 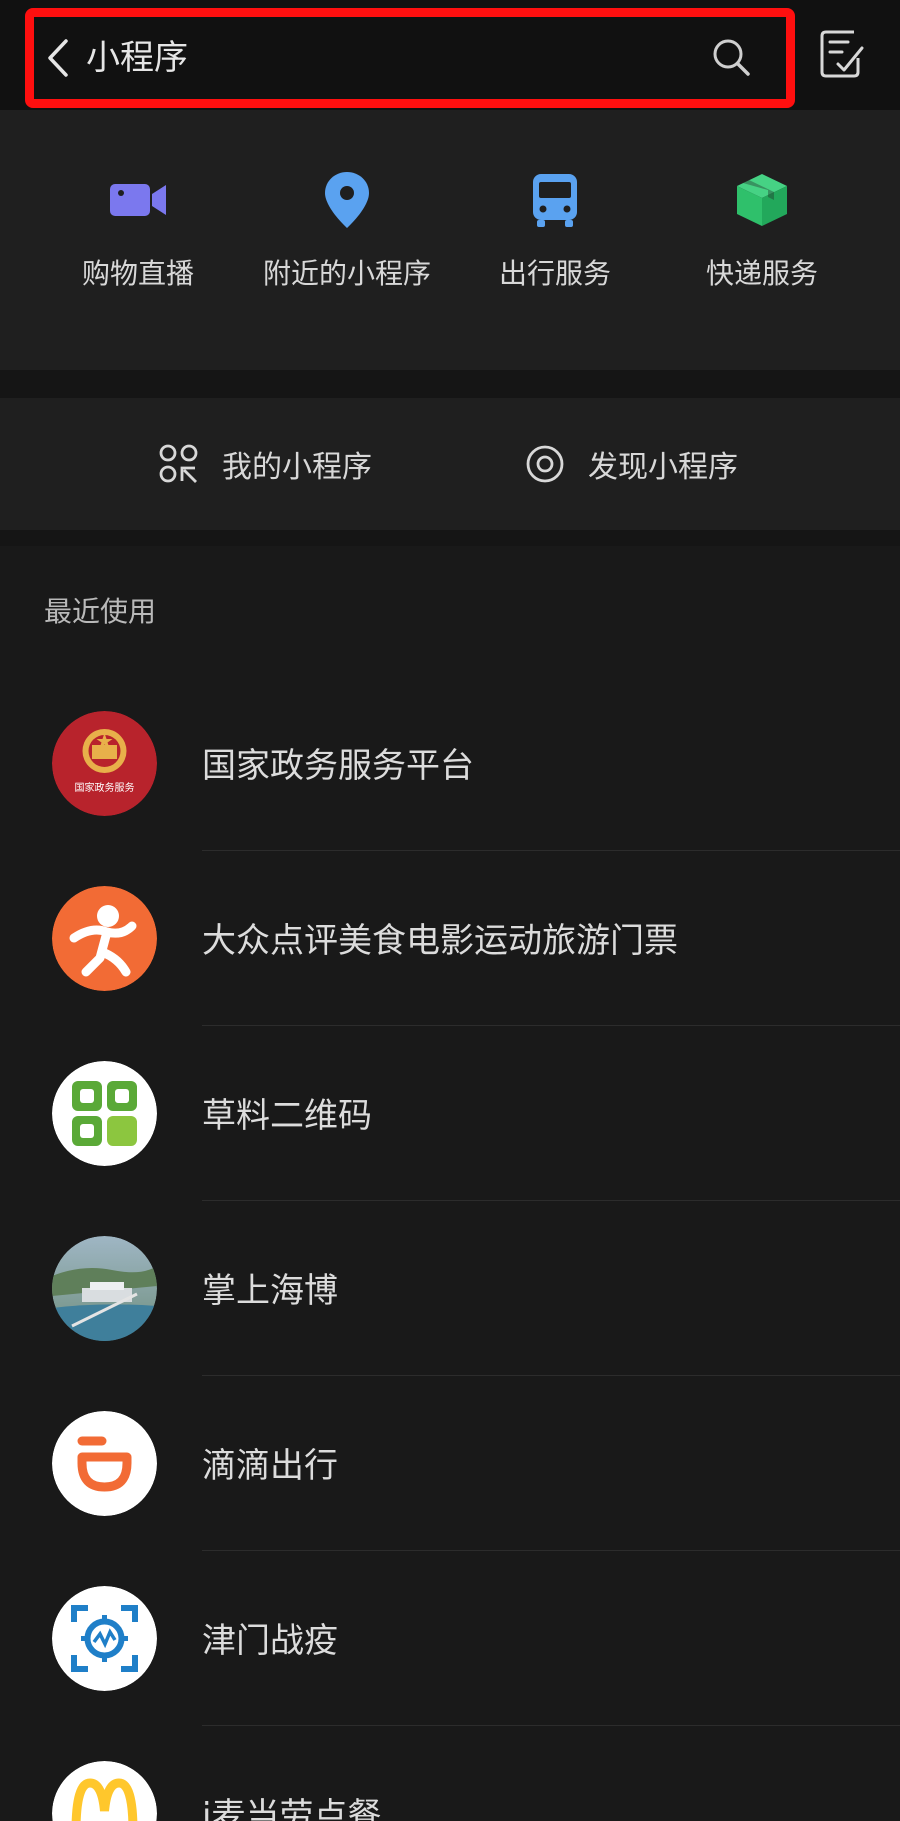 I want to click on my-mini-programs-button: 我的小程序, so click(x=265, y=464).